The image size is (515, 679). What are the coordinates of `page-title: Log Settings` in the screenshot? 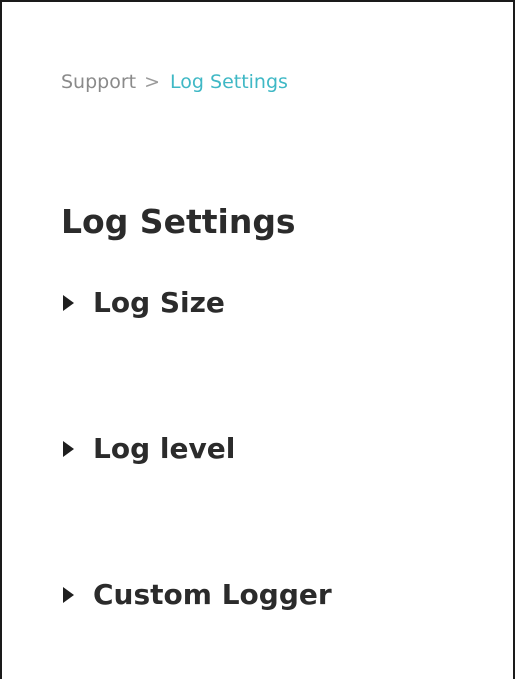 It's located at (178, 221).